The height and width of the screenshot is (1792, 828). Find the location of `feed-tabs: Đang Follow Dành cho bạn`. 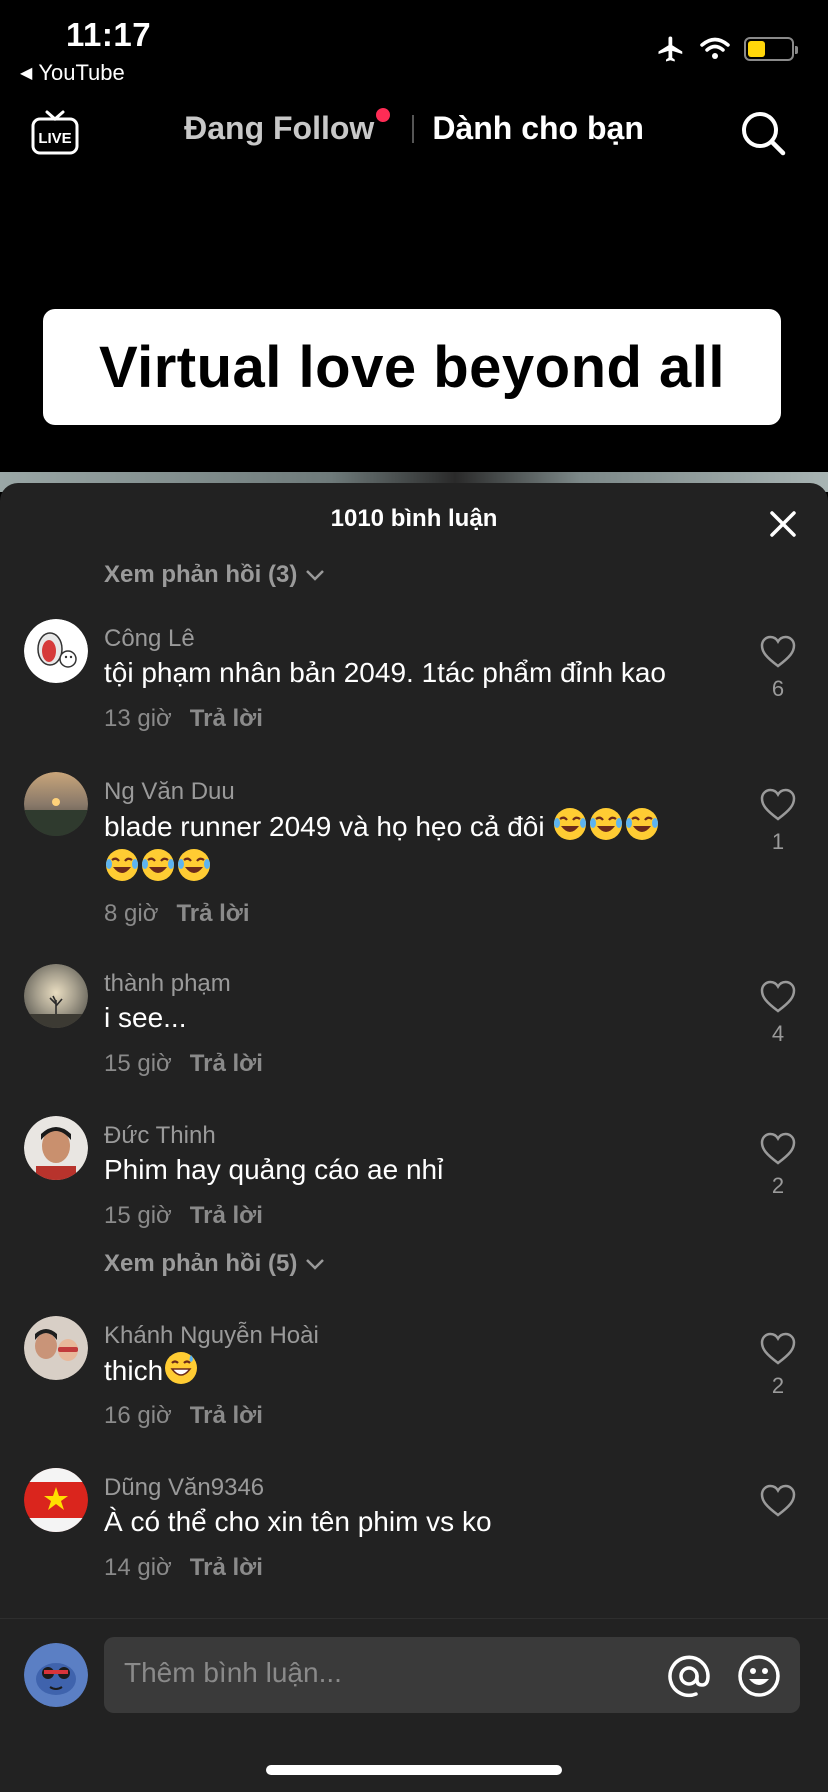

feed-tabs: Đang Follow Dành cho bạn is located at coordinates (414, 127).